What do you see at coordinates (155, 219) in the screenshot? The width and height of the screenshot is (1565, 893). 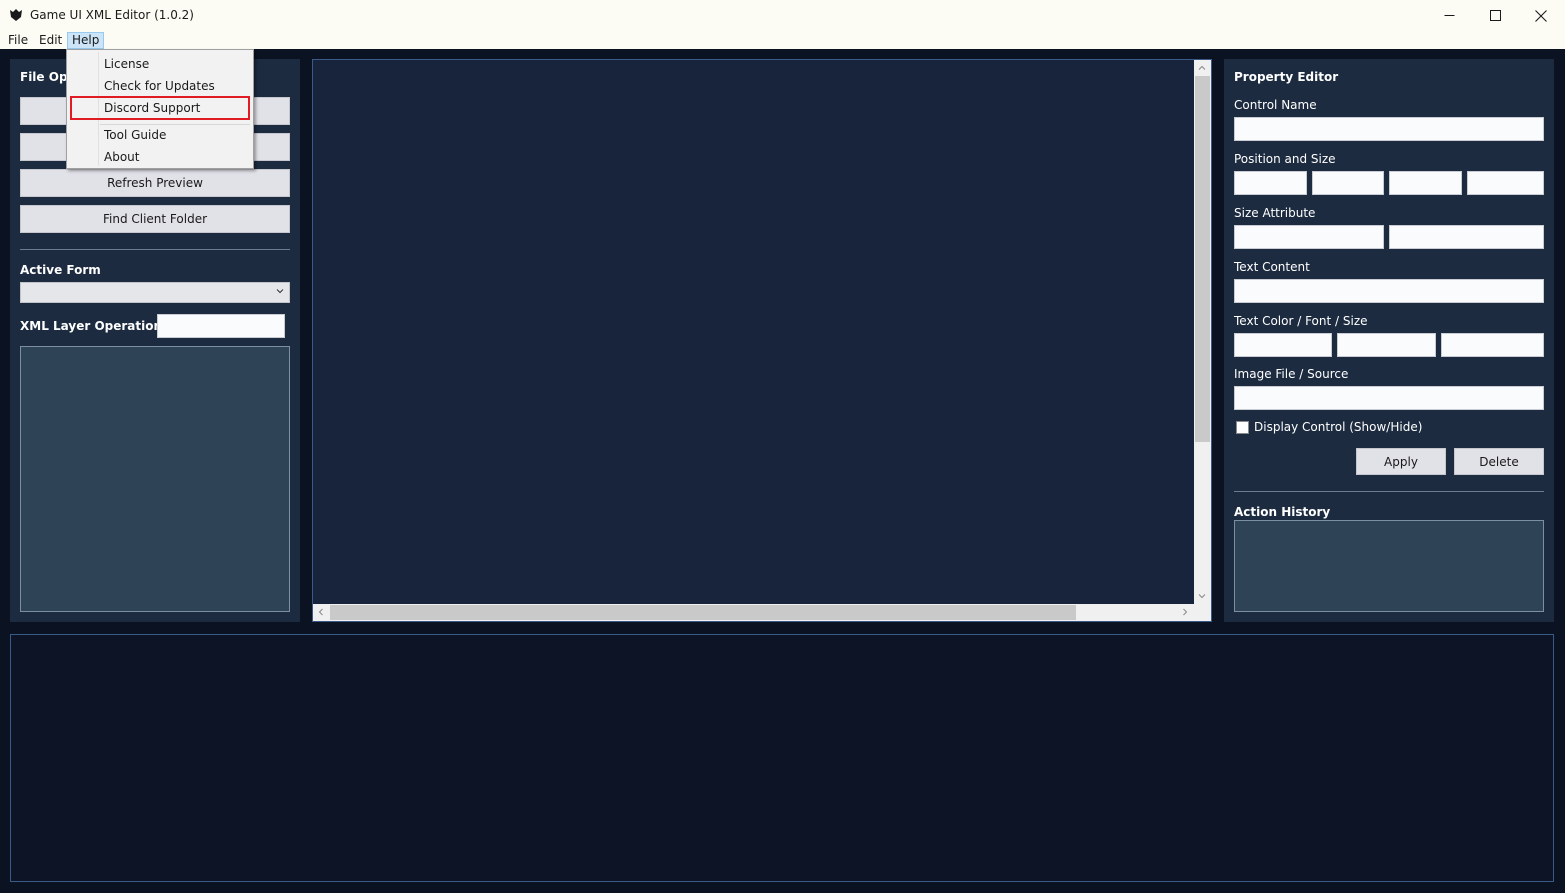 I see `find-client-folder-button: Find Client Folder` at bounding box center [155, 219].